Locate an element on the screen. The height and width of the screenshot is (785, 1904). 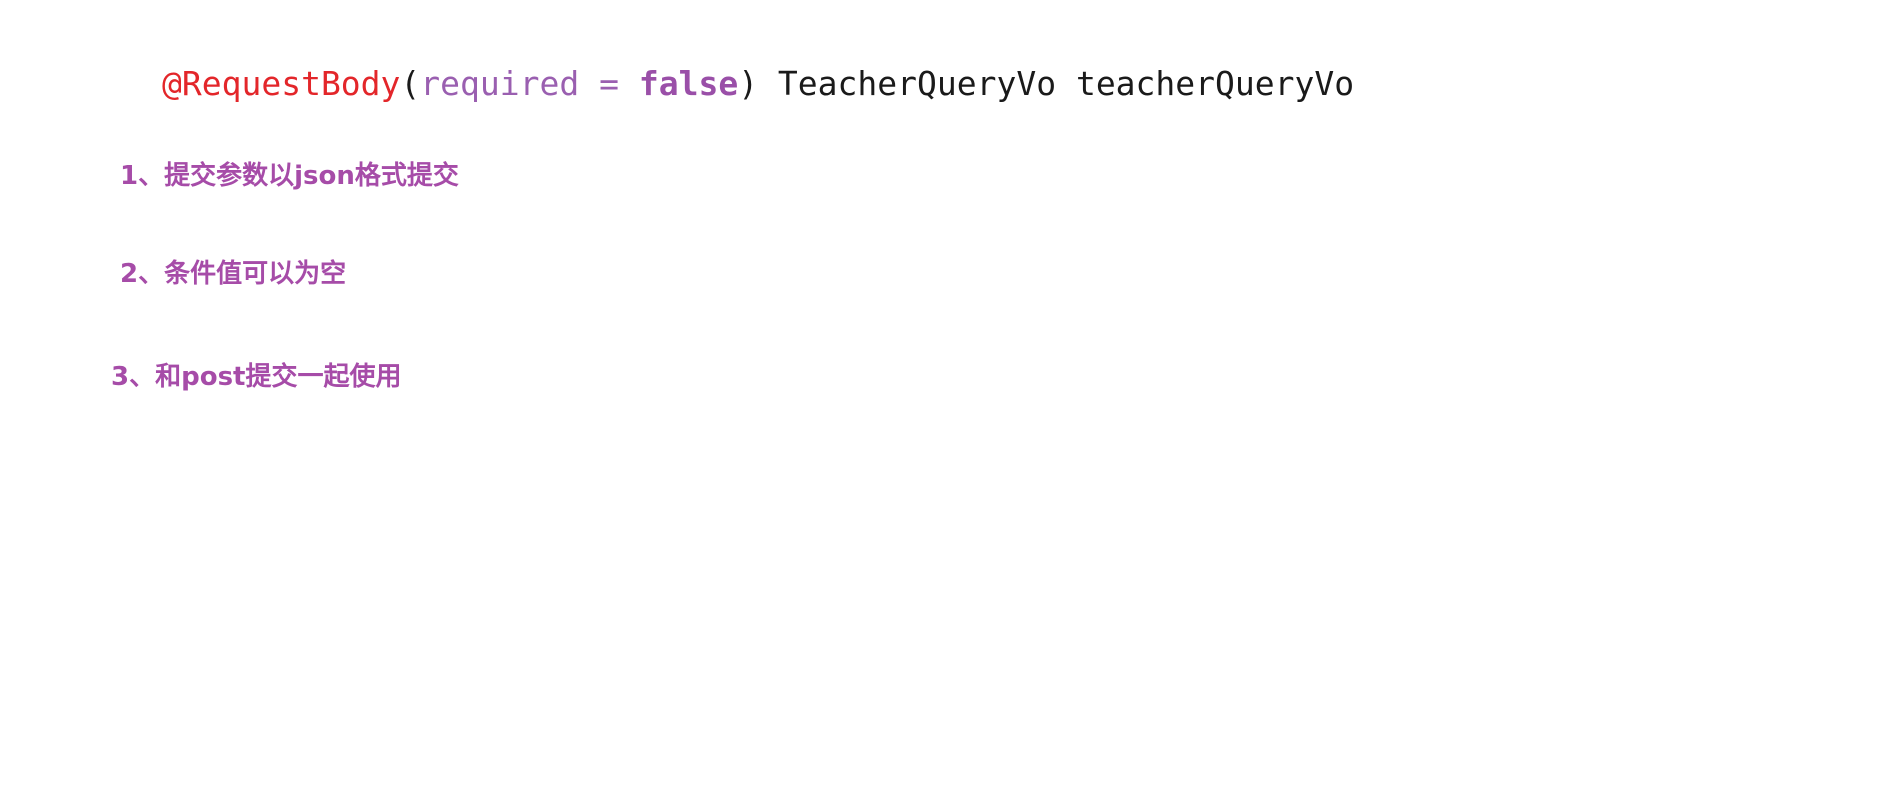
note-item-1: 1、提交参数以json格式提交 is located at coordinates (289, 176).